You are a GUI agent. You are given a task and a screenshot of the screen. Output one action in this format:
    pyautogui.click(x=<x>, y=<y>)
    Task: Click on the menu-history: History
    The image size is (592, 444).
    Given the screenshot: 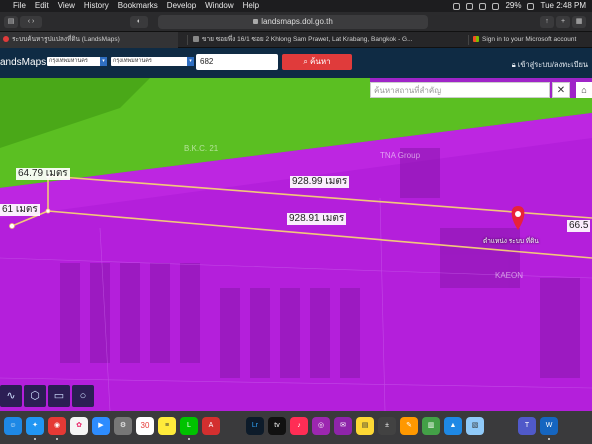 What is the action you would take?
    pyautogui.click(x=96, y=6)
    